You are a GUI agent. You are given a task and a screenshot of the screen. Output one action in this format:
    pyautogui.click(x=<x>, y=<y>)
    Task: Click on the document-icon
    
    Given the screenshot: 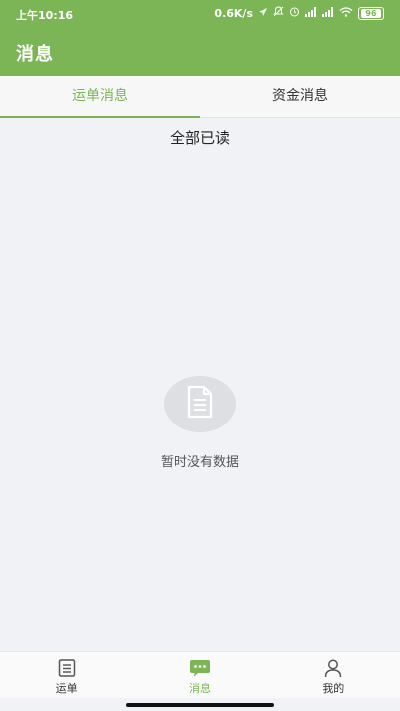 What is the action you would take?
    pyautogui.click(x=200, y=404)
    